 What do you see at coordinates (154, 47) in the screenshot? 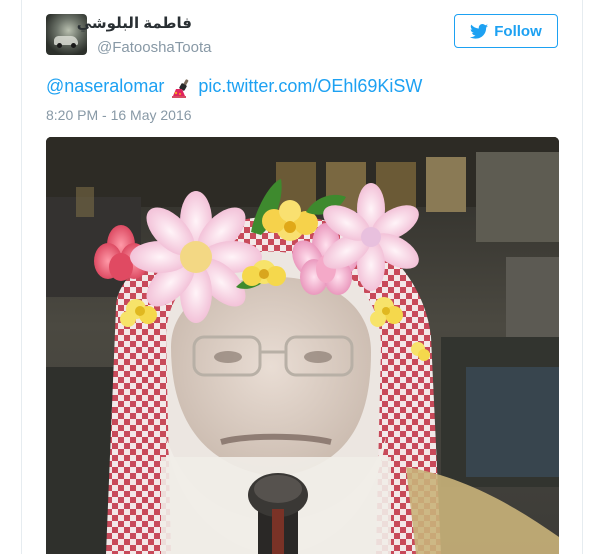
I see `user-handle: @FatooshaToota` at bounding box center [154, 47].